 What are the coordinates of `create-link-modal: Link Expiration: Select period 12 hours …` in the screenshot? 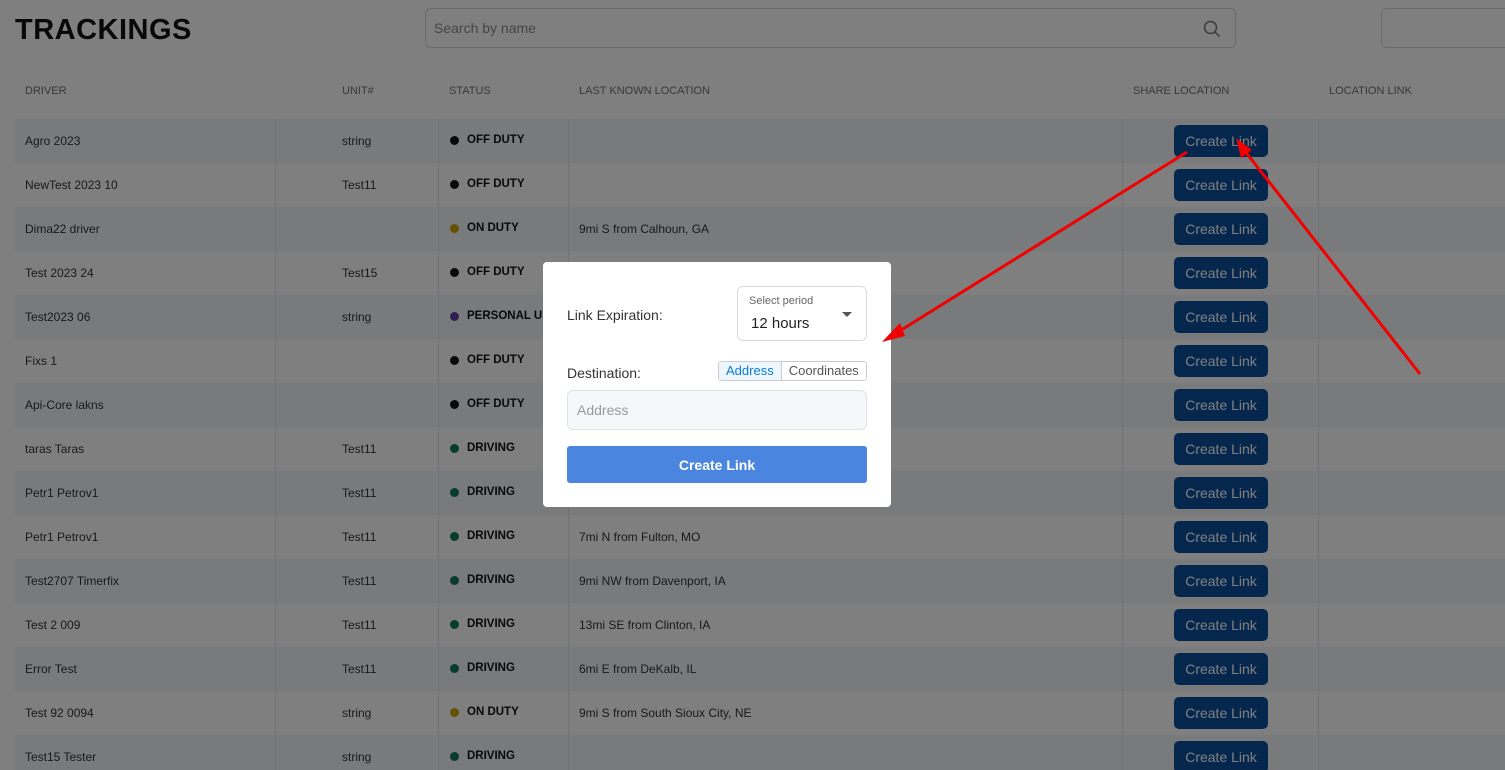 It's located at (717, 384).